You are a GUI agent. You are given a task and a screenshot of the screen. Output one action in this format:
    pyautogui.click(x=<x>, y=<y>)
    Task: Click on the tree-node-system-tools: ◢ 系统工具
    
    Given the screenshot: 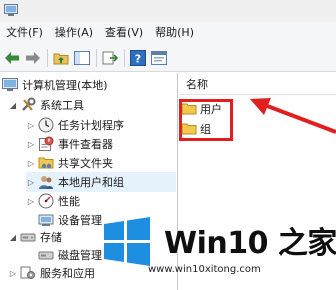 What is the action you would take?
    pyautogui.click(x=46, y=105)
    